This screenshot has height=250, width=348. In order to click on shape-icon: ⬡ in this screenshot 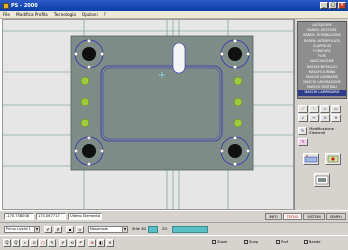, I will do `click(43, 243)`.